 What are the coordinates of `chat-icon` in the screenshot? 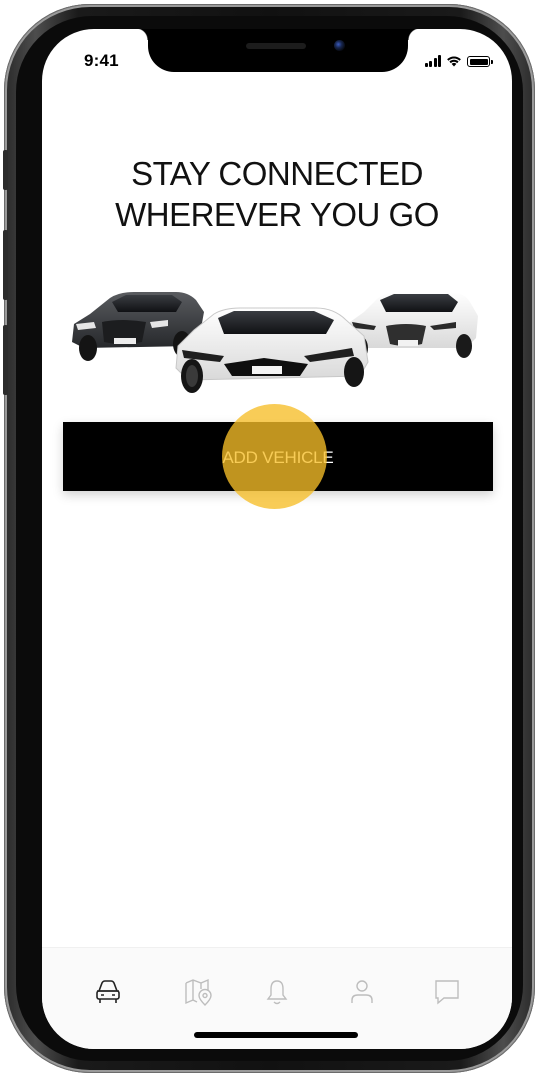 It's located at (447, 992).